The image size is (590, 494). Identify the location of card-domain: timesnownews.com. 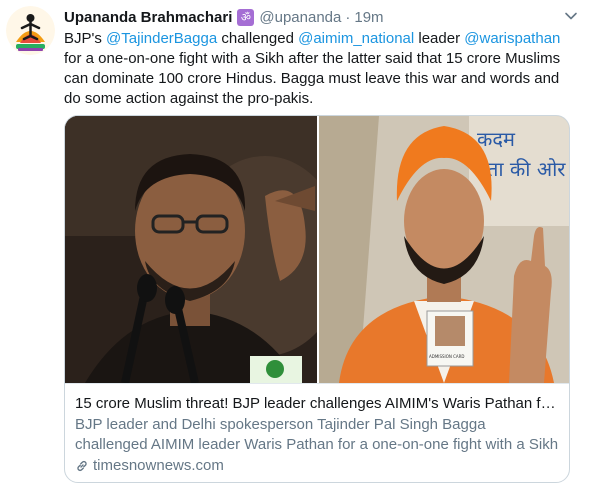
(317, 466).